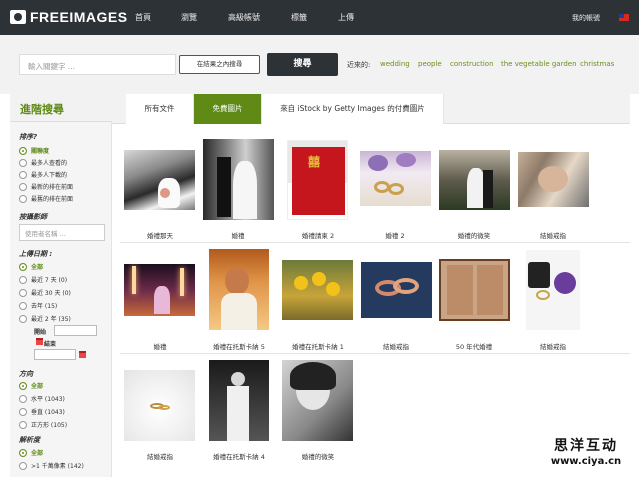  What do you see at coordinates (42, 411) in the screenshot?
I see `orientation-option: 垂直 (1043)` at bounding box center [42, 411].